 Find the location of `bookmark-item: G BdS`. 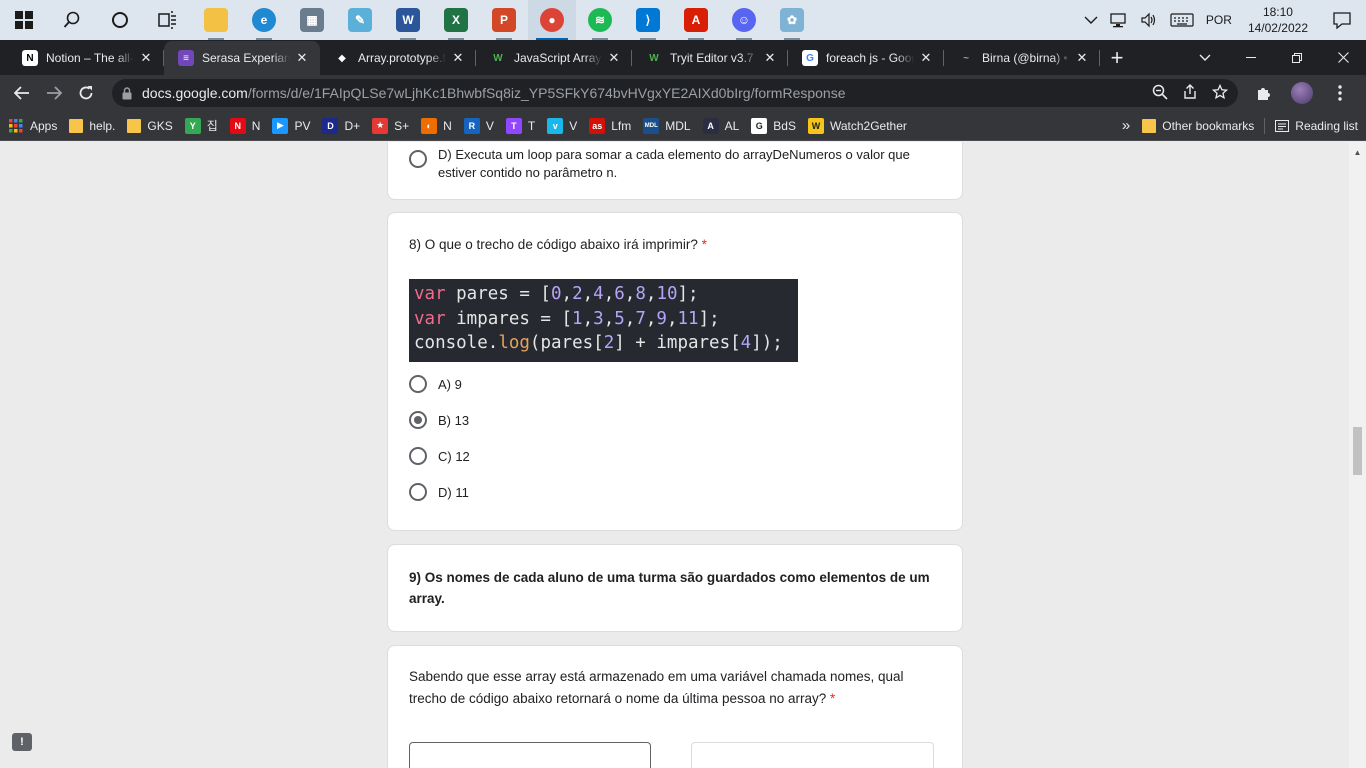

bookmark-item: G BdS is located at coordinates (773, 125).